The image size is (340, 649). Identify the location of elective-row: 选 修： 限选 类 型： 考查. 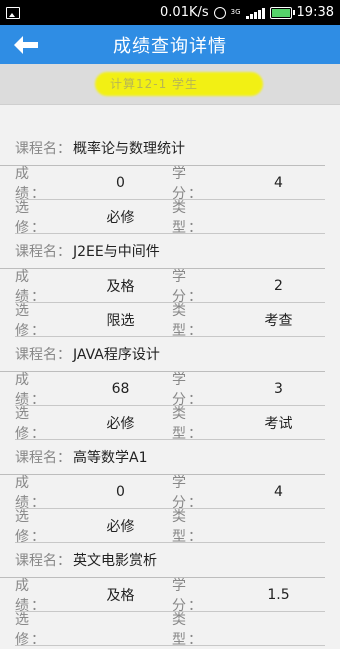
(170, 320).